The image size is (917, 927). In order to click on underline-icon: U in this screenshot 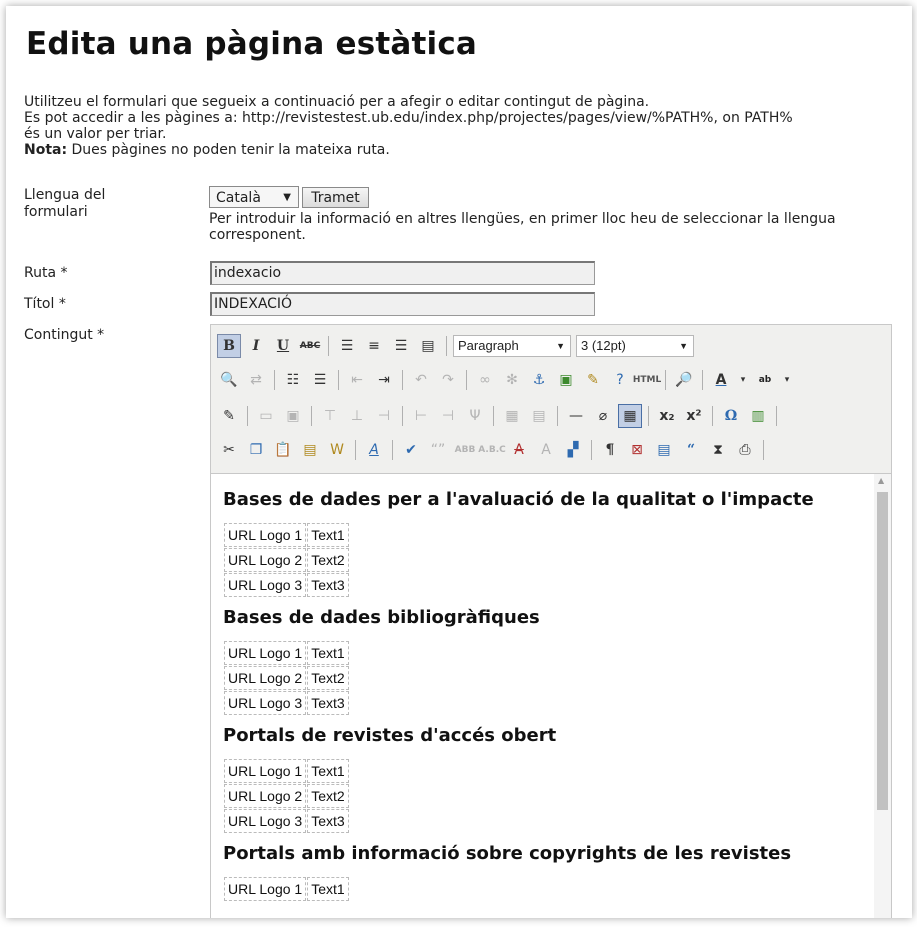, I will do `click(283, 346)`.